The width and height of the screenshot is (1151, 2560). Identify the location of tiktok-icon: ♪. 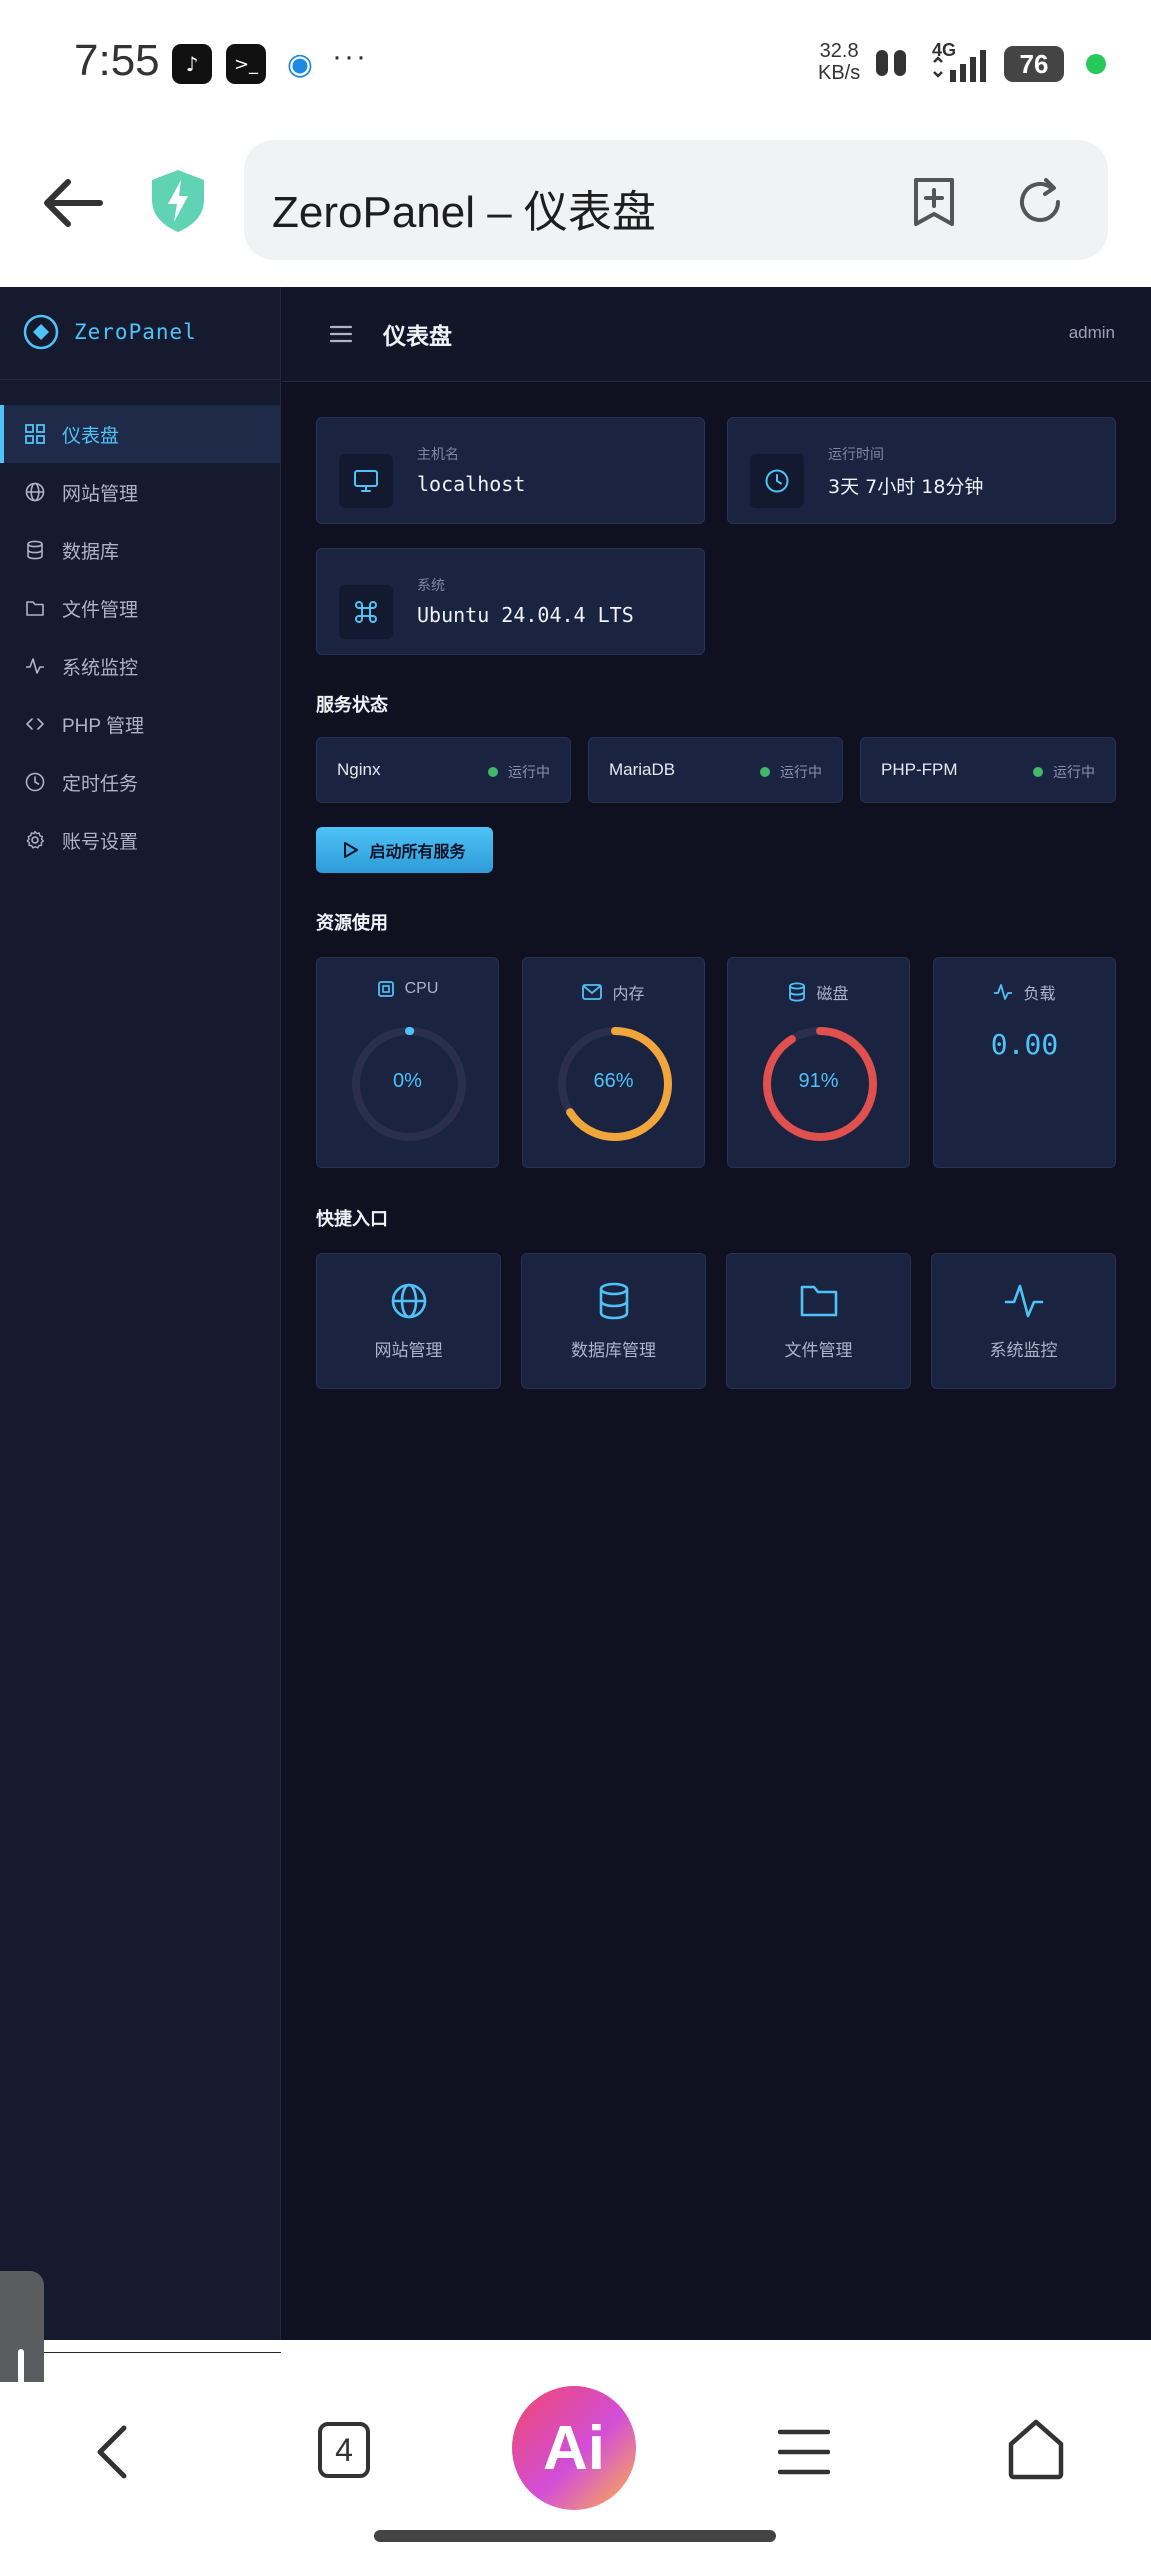
(192, 64).